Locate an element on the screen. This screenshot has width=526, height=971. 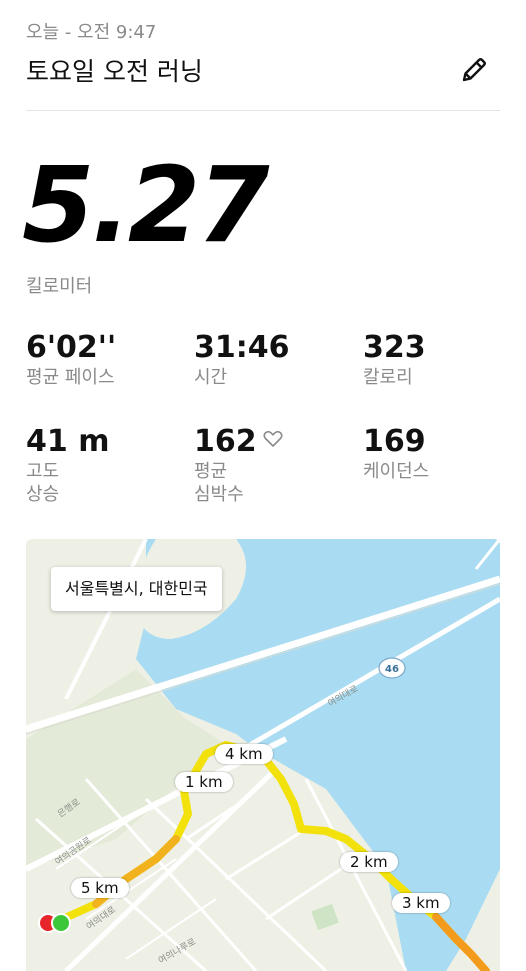
distance-value: 5.27 is located at coordinates (146, 205).